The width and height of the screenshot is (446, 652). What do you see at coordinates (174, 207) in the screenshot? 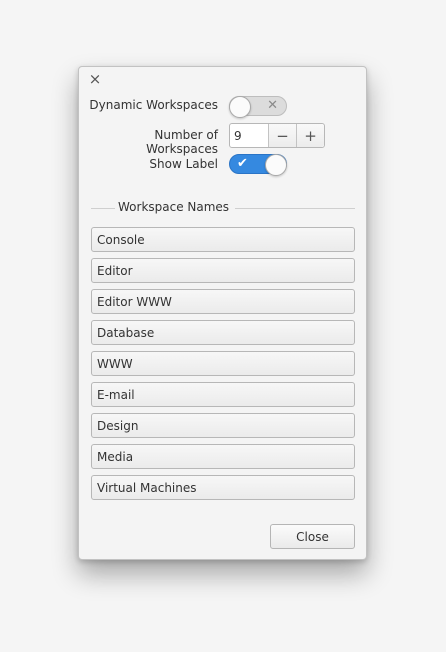
I see `section-title: Workspace Names` at bounding box center [174, 207].